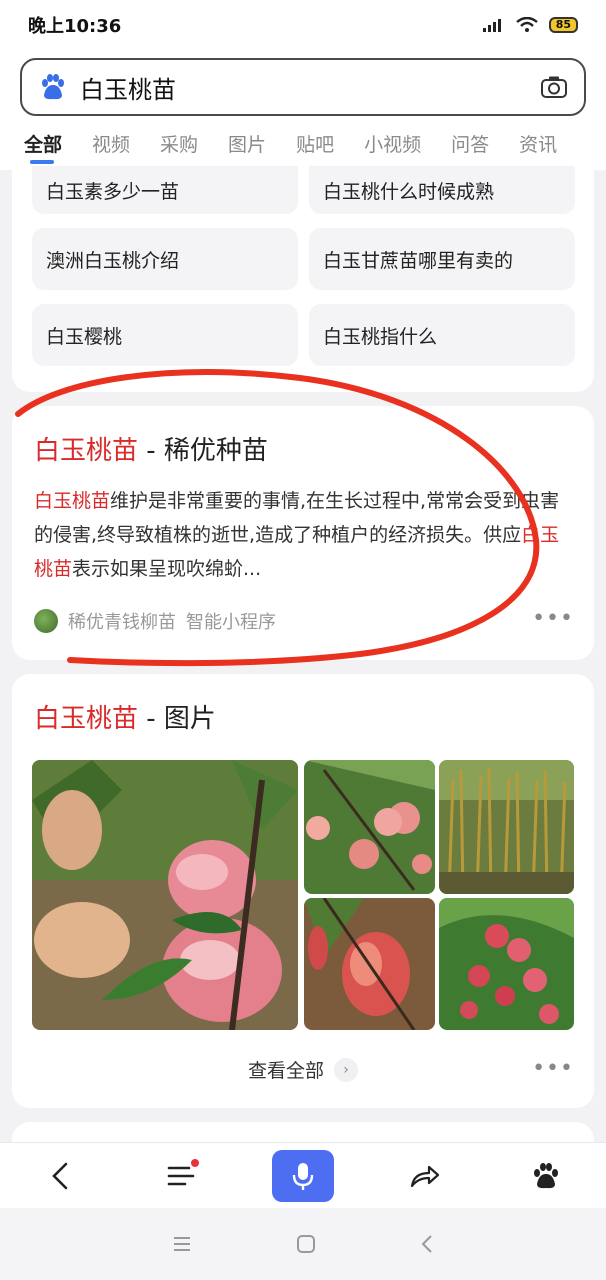  What do you see at coordinates (72, 501) in the screenshot?
I see `snippet-highlight: 白玉桃苗` at bounding box center [72, 501].